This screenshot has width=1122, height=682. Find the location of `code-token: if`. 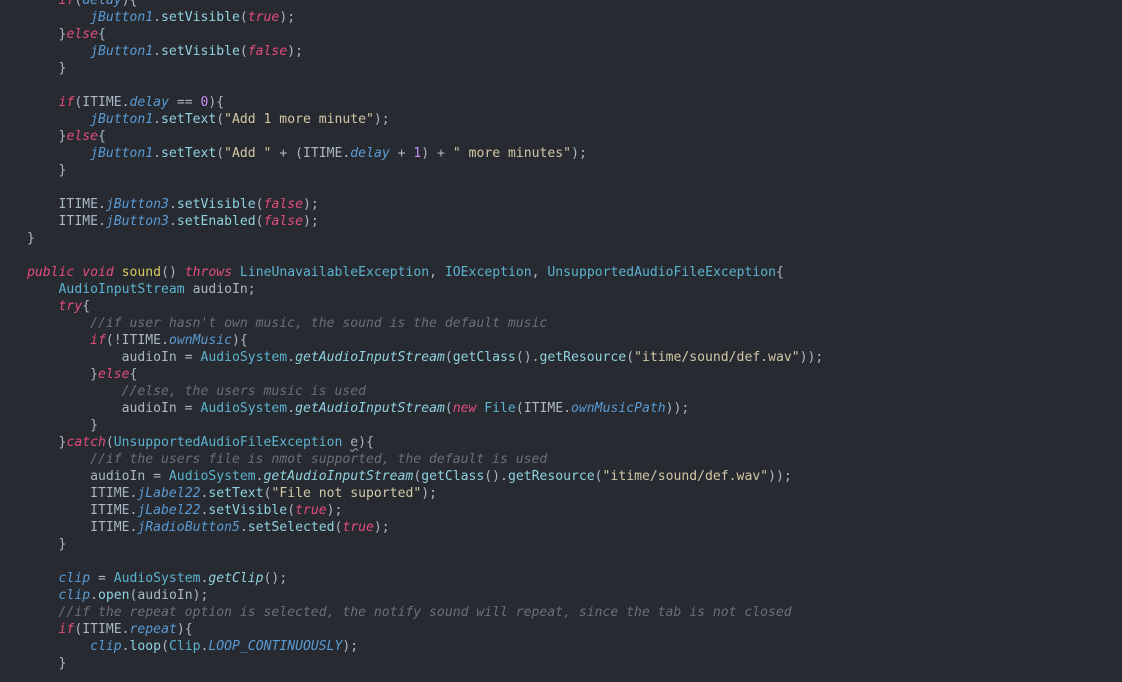

code-token: if is located at coordinates (66, 102).